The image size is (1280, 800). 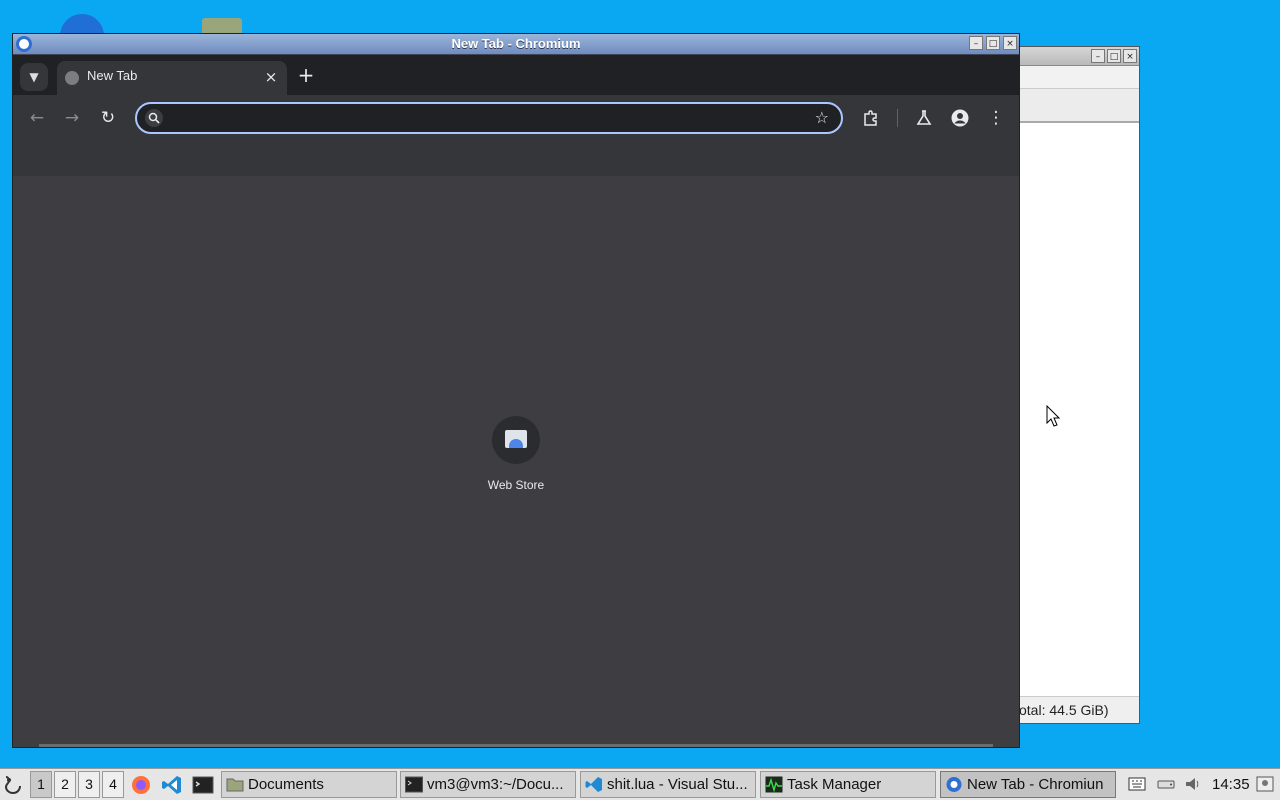 I want to click on workspace-3: 3, so click(x=89, y=784).